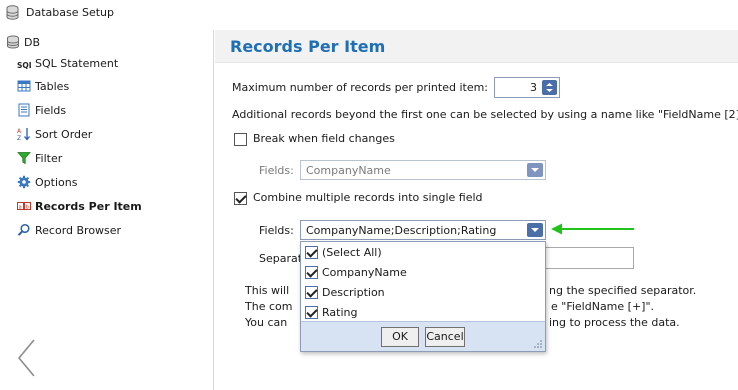  Describe the element at coordinates (538, 344) in the screenshot. I see `resize-grip-icon` at that location.